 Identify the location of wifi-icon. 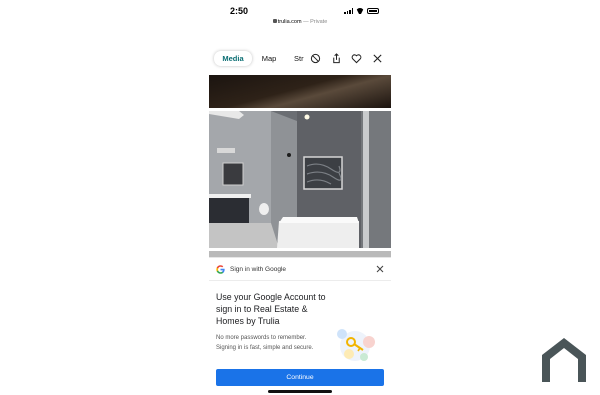
(360, 11).